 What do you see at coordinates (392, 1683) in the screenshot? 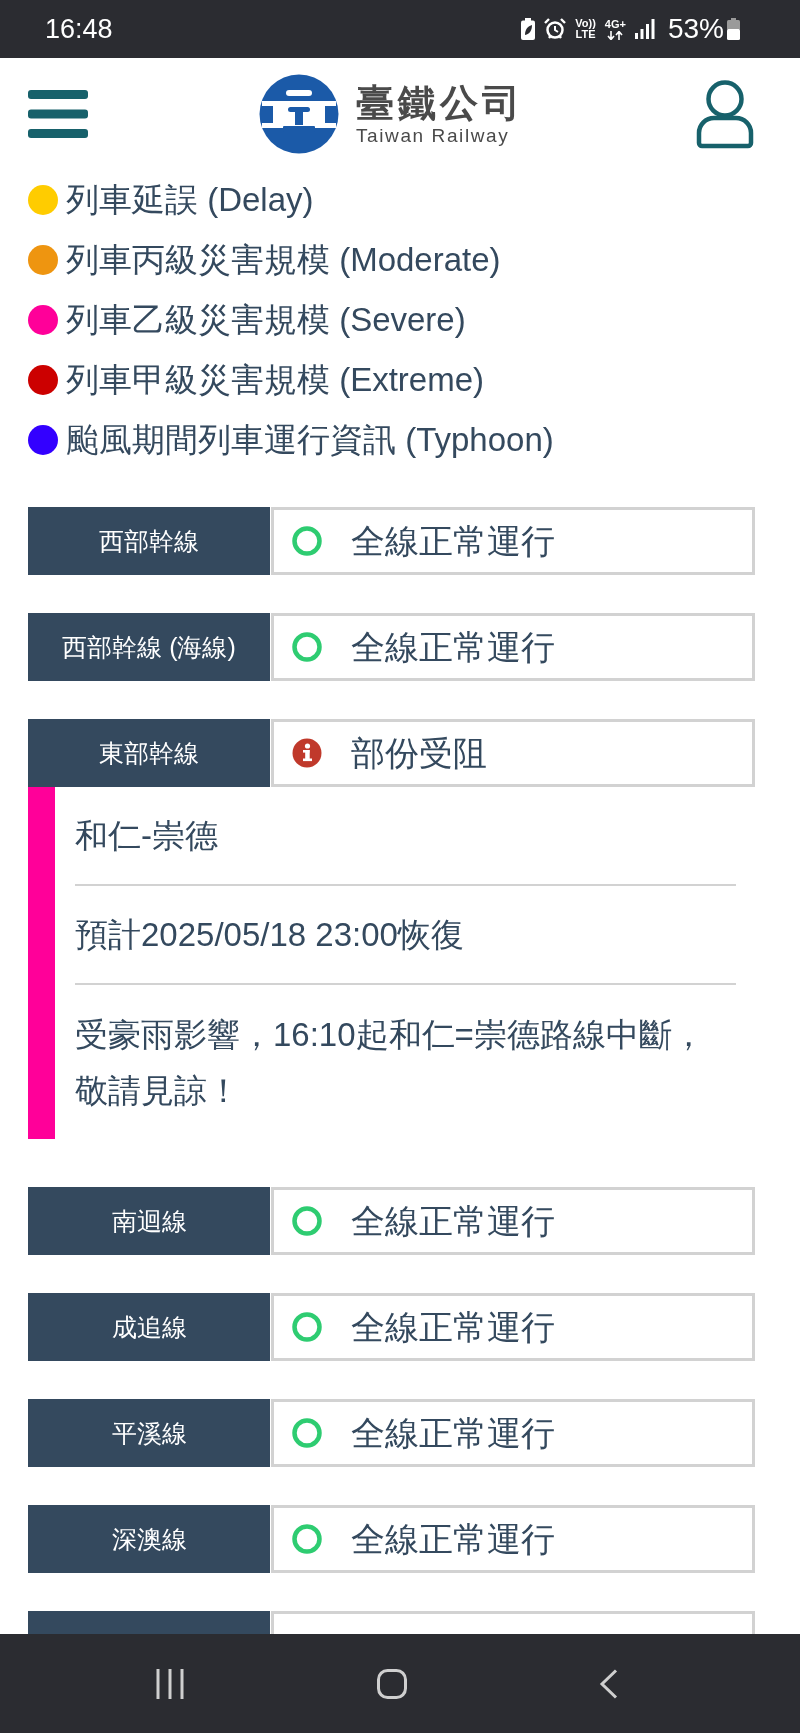
I see `home-icon` at bounding box center [392, 1683].